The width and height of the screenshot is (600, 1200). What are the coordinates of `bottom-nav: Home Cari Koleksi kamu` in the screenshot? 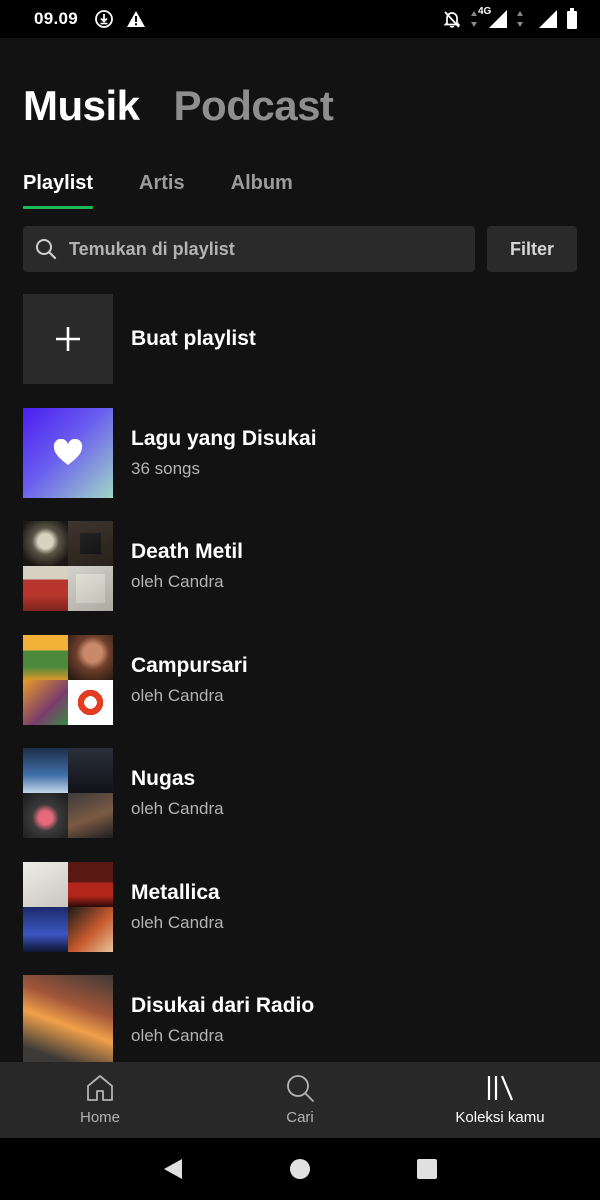 It's located at (300, 1100).